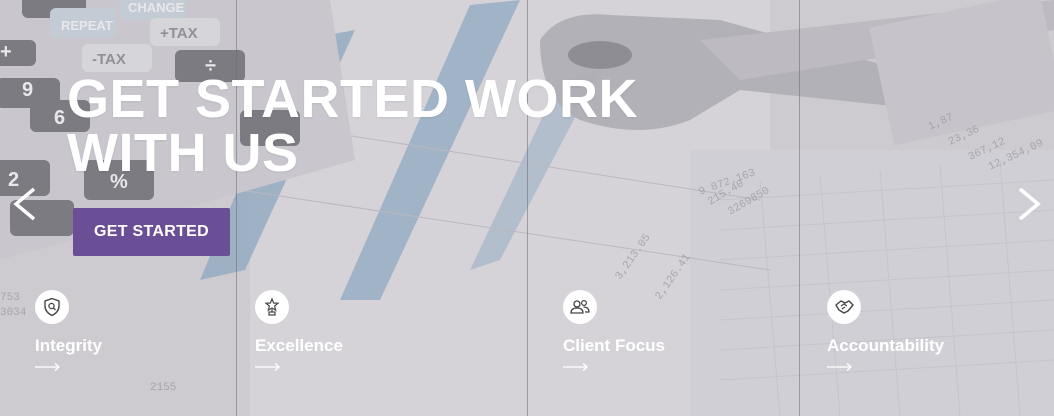  What do you see at coordinates (272, 307) in the screenshot?
I see `trophy-icon` at bounding box center [272, 307].